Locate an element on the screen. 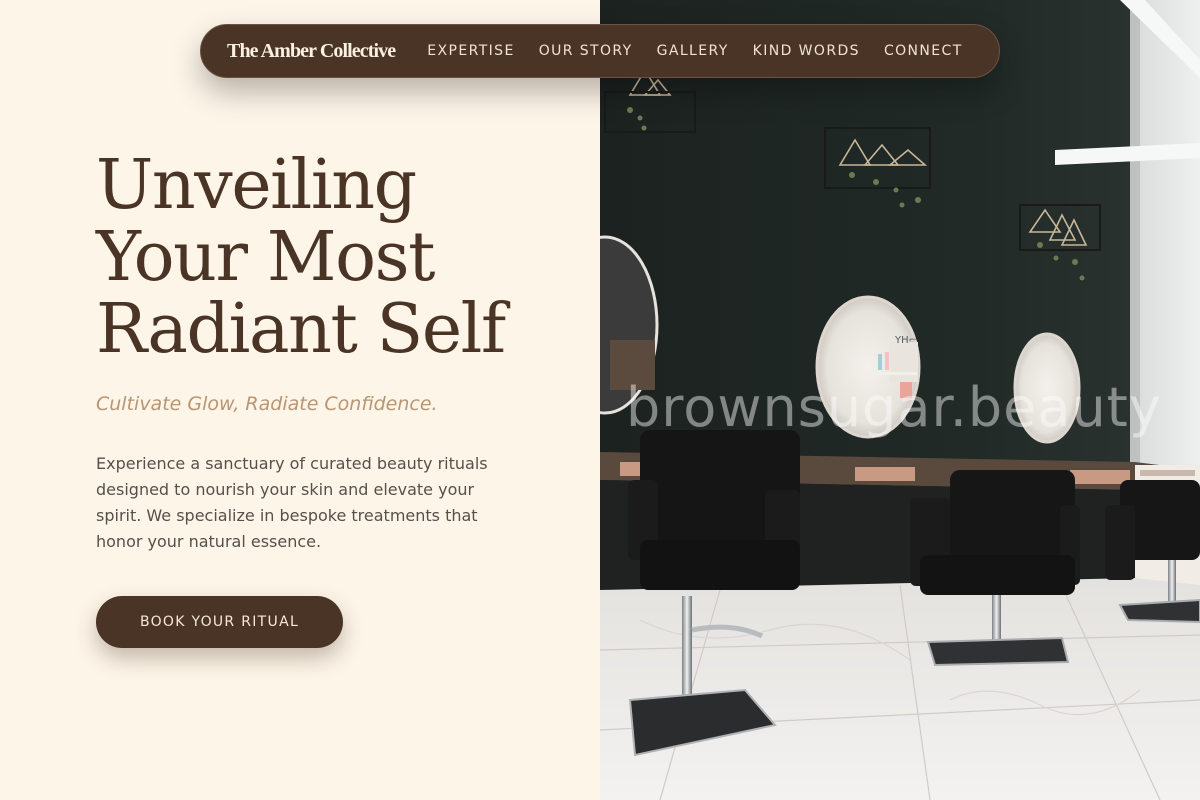 This screenshot has height=800, width=1200. brand-logo-text: The Amber Collective is located at coordinates (311, 51).